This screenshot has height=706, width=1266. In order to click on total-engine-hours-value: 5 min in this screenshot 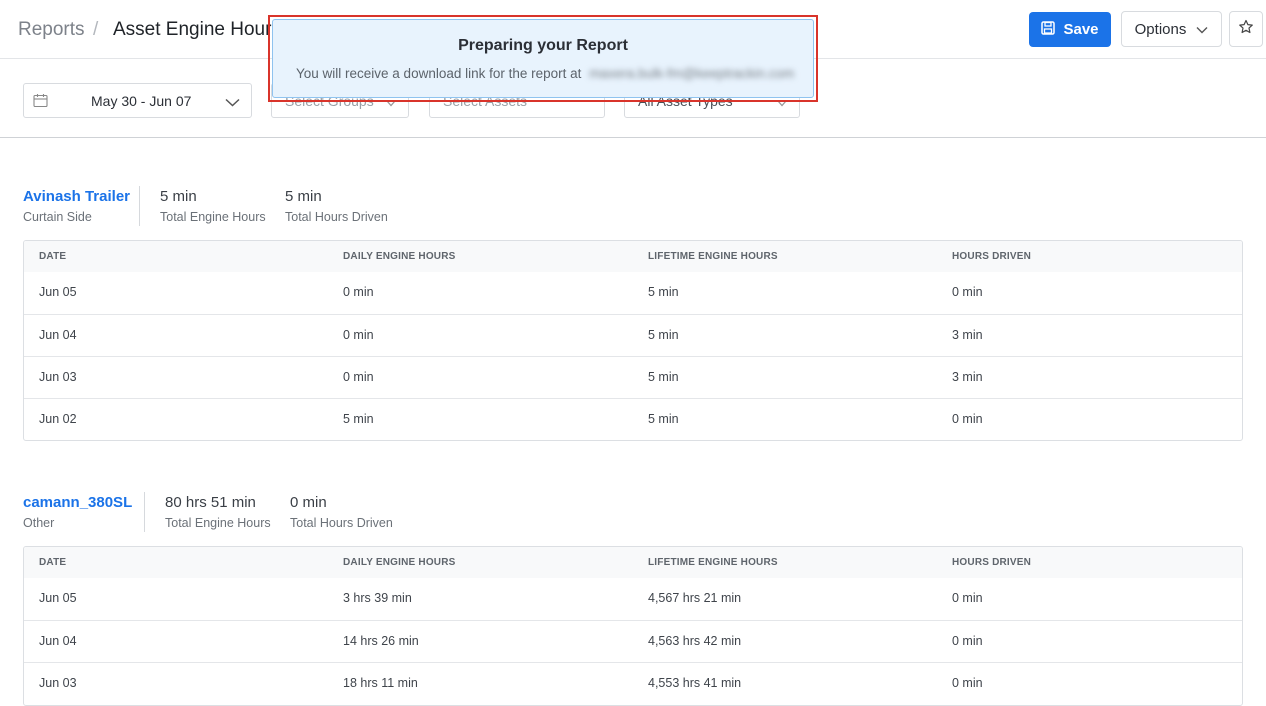, I will do `click(178, 196)`.